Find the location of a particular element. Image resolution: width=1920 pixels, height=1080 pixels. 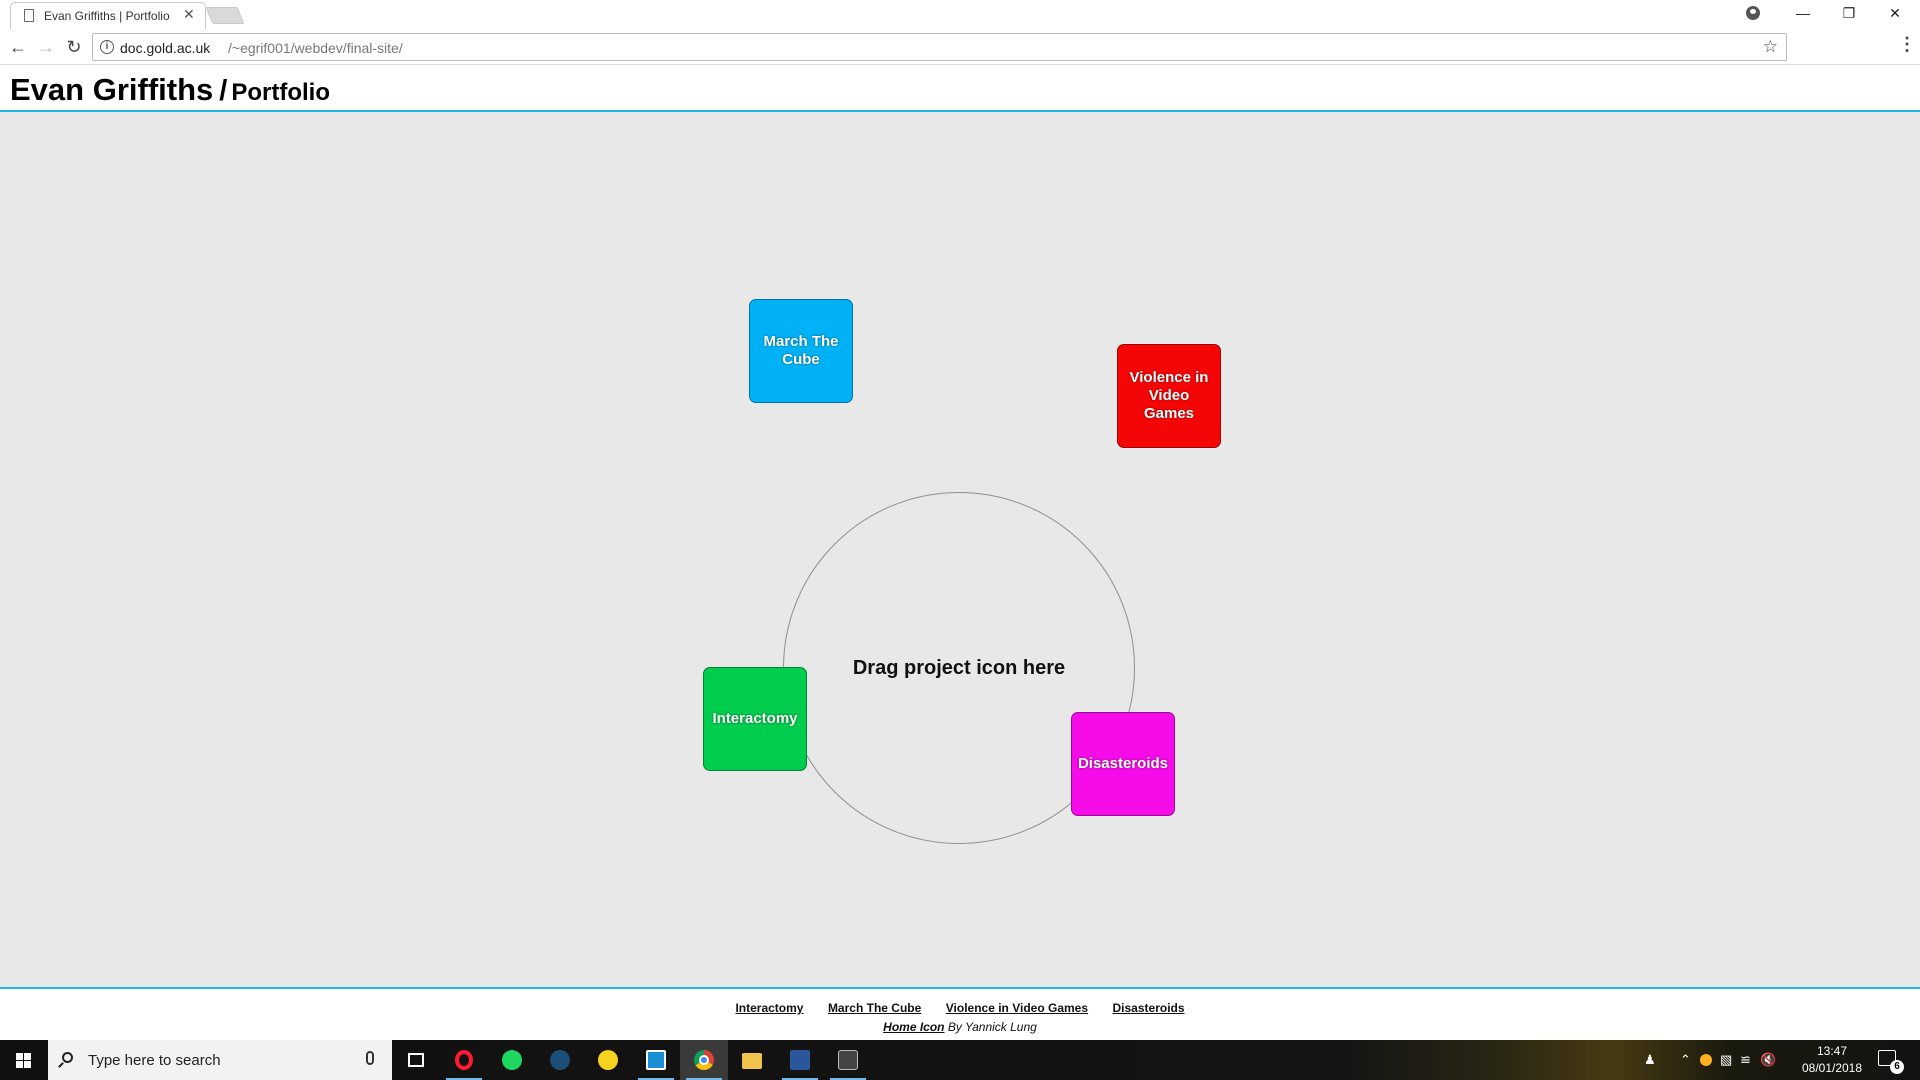

steam-icon is located at coordinates (560, 1060).